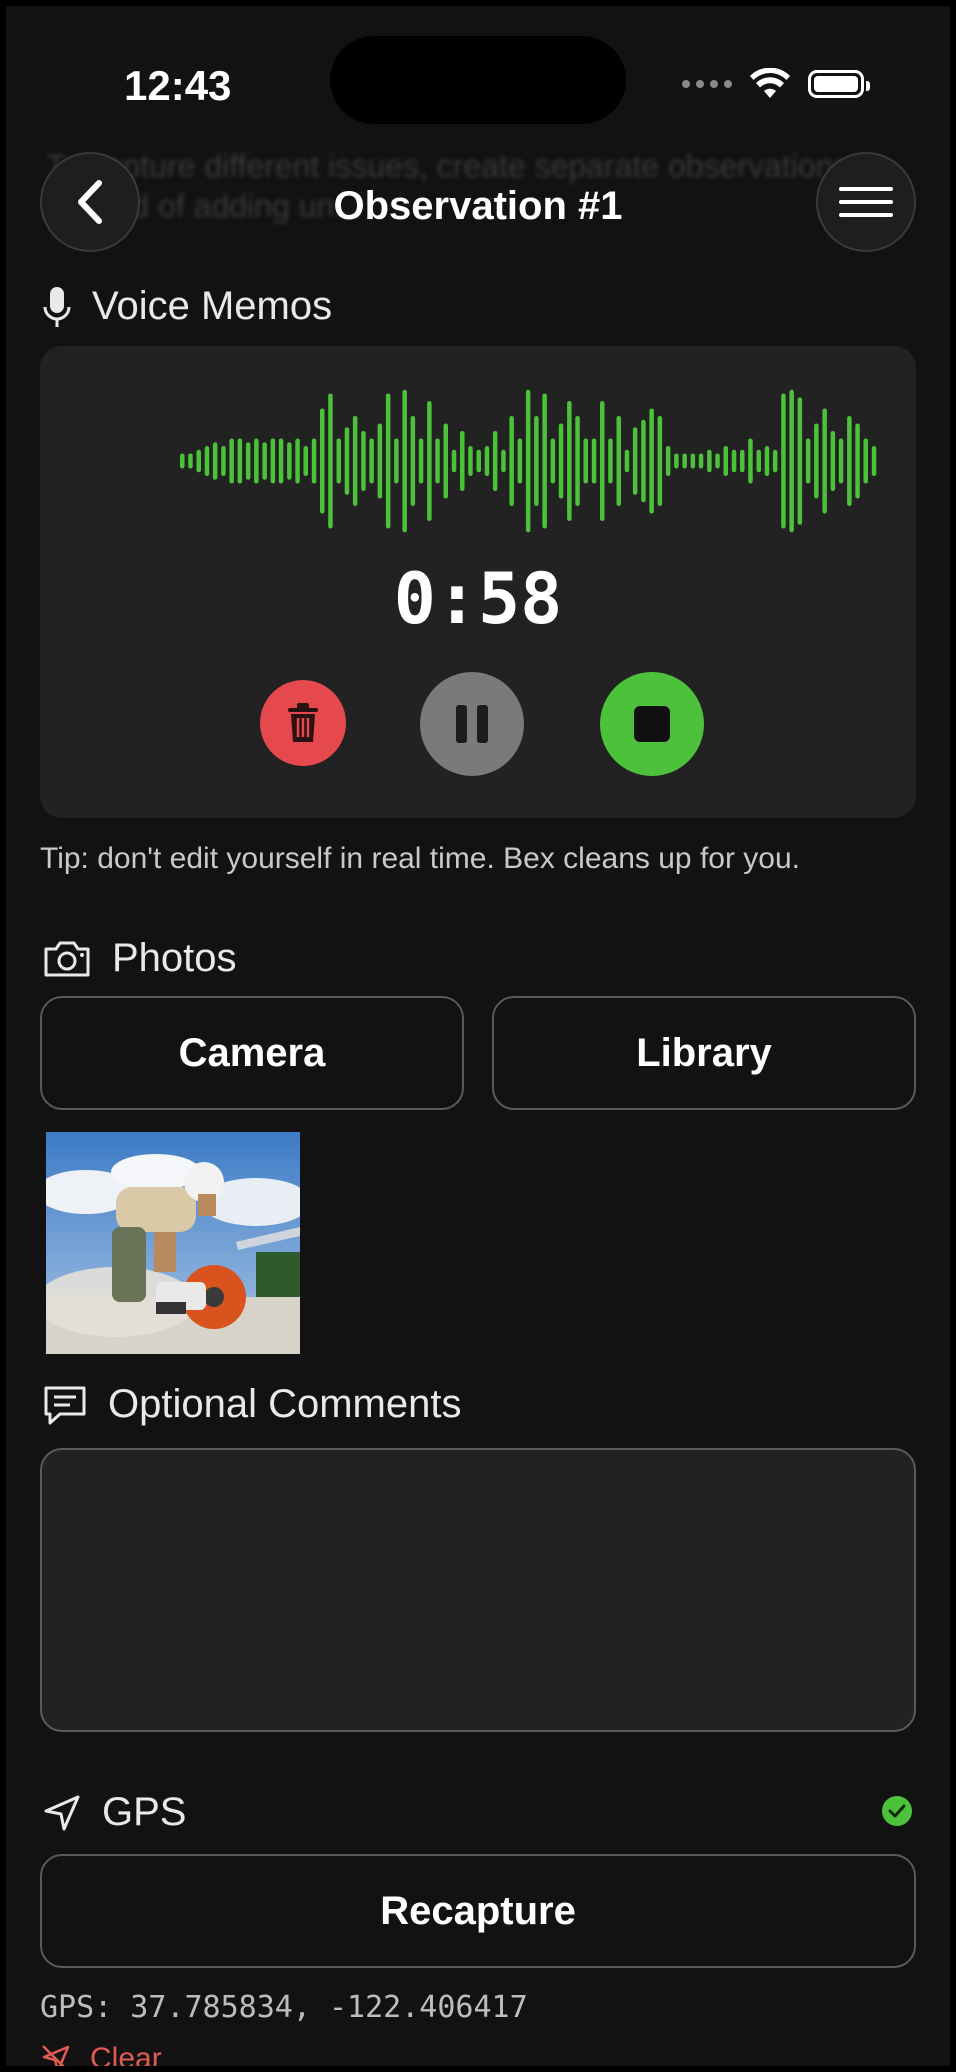 The image size is (956, 2072). I want to click on menu-button, so click(866, 202).